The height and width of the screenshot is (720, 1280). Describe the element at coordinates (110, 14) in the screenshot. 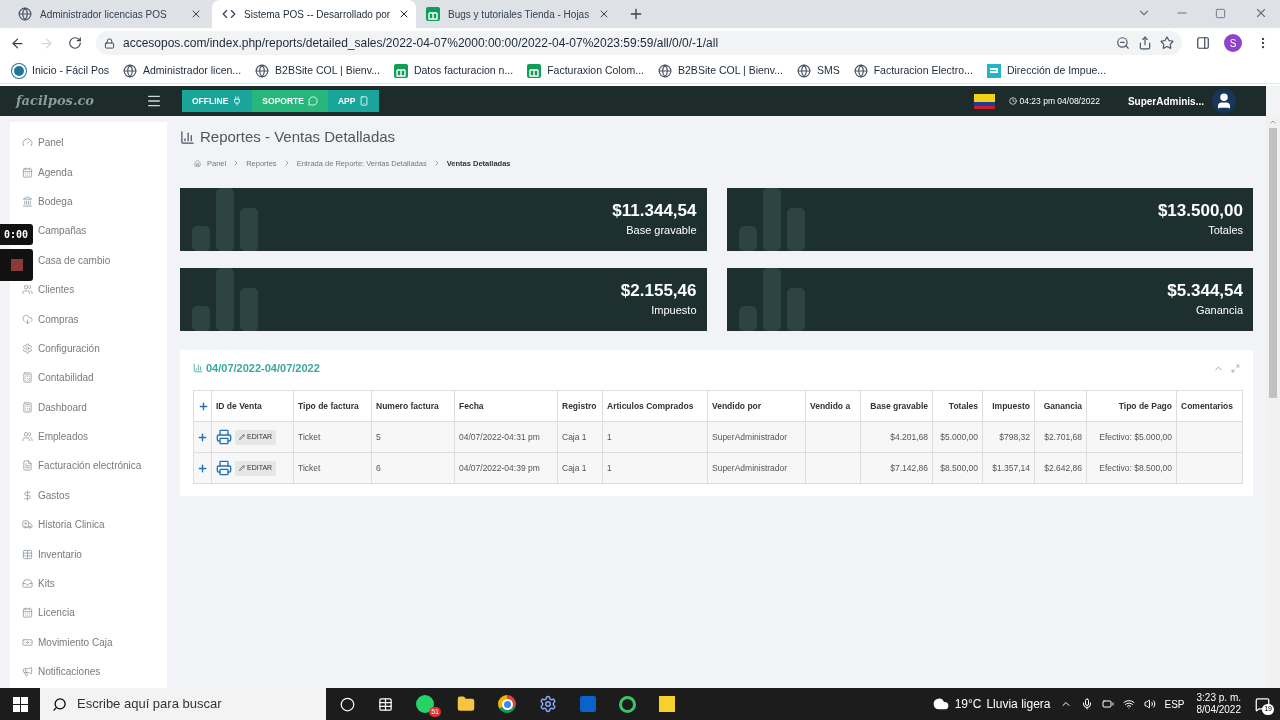

I see `browser-tab: Administrador licencias POS` at that location.